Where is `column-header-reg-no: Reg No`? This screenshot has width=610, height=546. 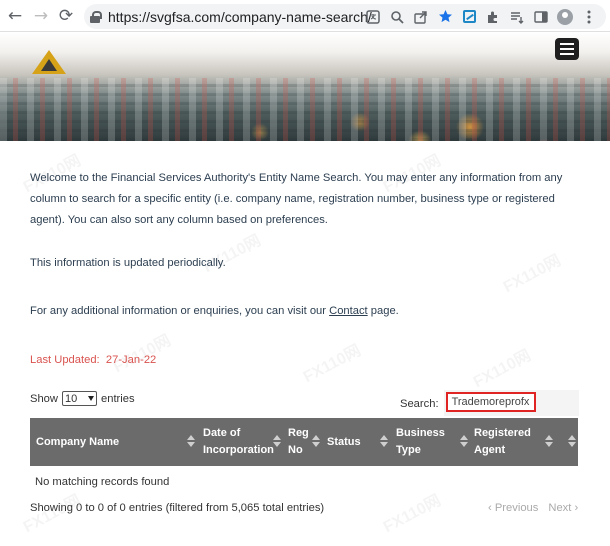 column-header-reg-no: Reg No is located at coordinates (298, 442).